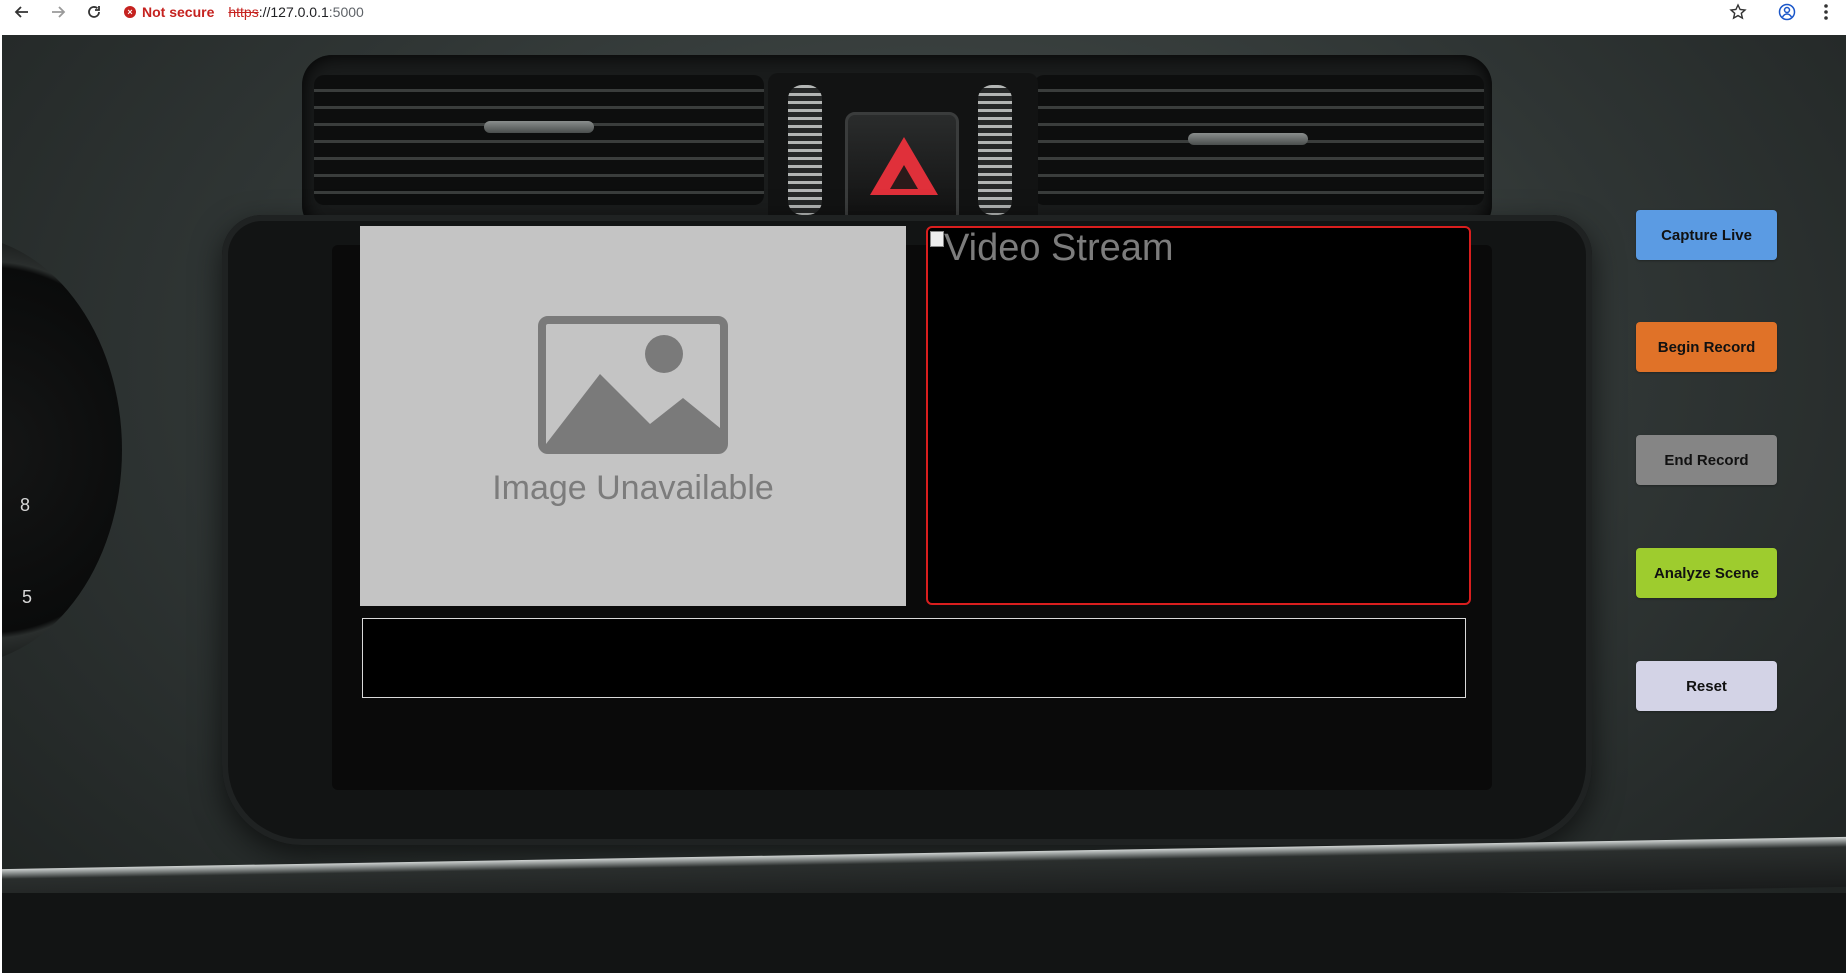  I want to click on address-bar: × Not secure https://127.0.0.1:5000, so click(244, 12).